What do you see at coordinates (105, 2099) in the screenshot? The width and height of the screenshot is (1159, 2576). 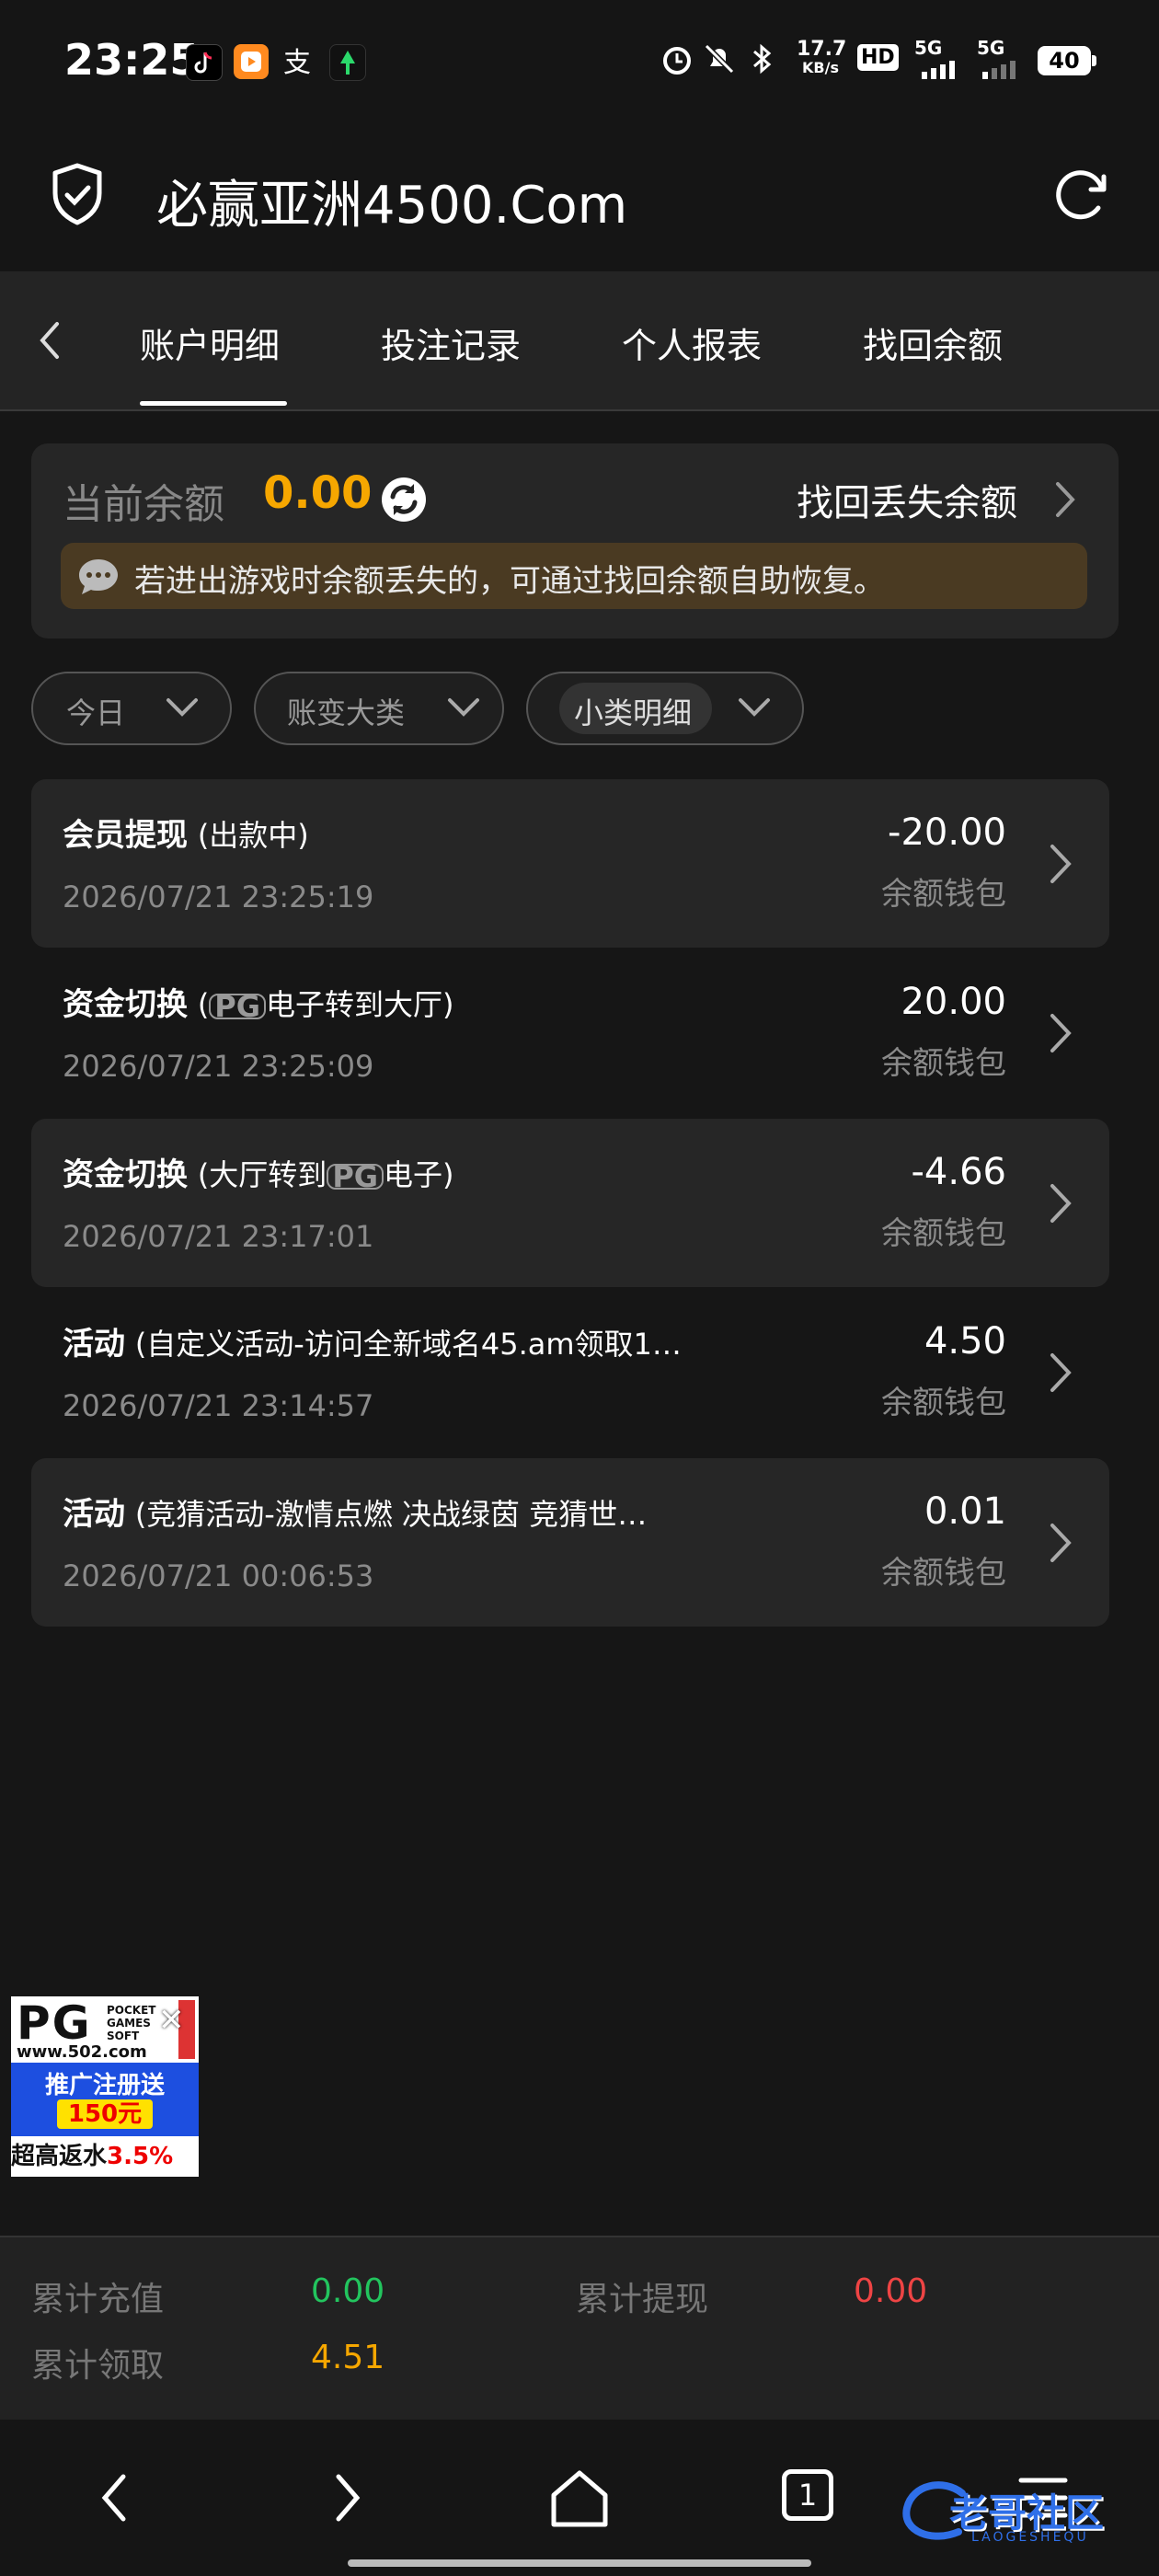 I see `ad-banner: 推广注册送 150元` at bounding box center [105, 2099].